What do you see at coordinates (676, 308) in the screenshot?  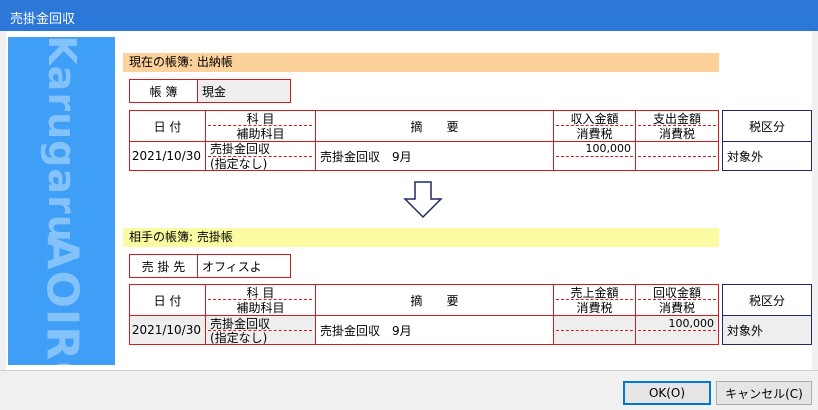 I see `header-collection-tax: 消費税` at bounding box center [676, 308].